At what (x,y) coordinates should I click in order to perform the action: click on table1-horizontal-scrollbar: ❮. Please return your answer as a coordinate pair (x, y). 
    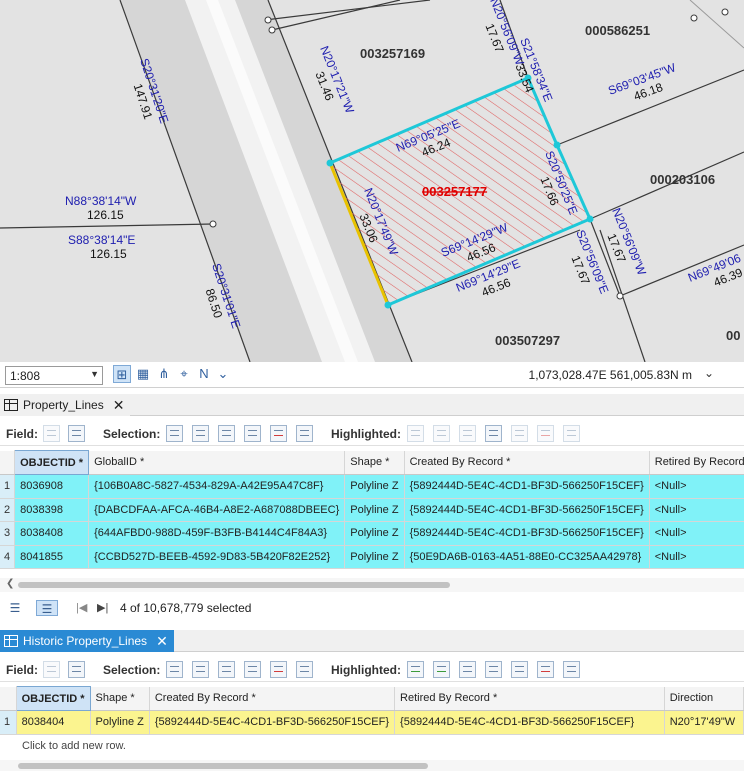
    Looking at the image, I should click on (372, 585).